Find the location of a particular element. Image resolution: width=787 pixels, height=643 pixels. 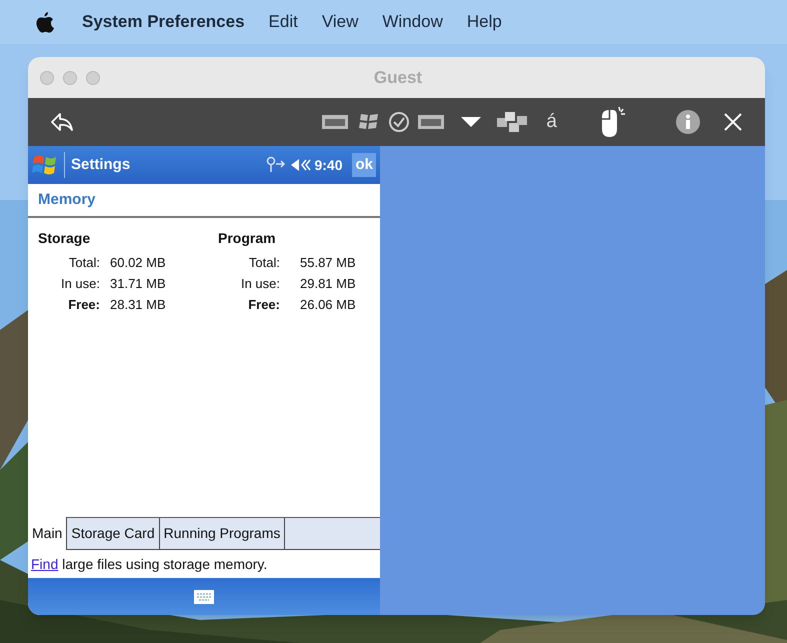

stat-value: 31.71 MB is located at coordinates (138, 284).